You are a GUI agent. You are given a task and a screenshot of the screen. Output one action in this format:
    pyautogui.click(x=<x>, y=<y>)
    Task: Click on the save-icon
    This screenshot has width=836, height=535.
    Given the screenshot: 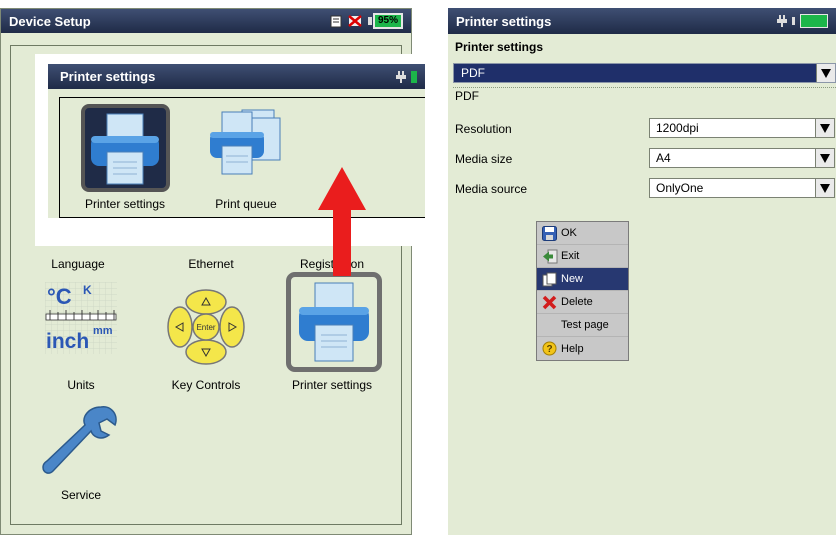 What is the action you would take?
    pyautogui.click(x=549, y=233)
    